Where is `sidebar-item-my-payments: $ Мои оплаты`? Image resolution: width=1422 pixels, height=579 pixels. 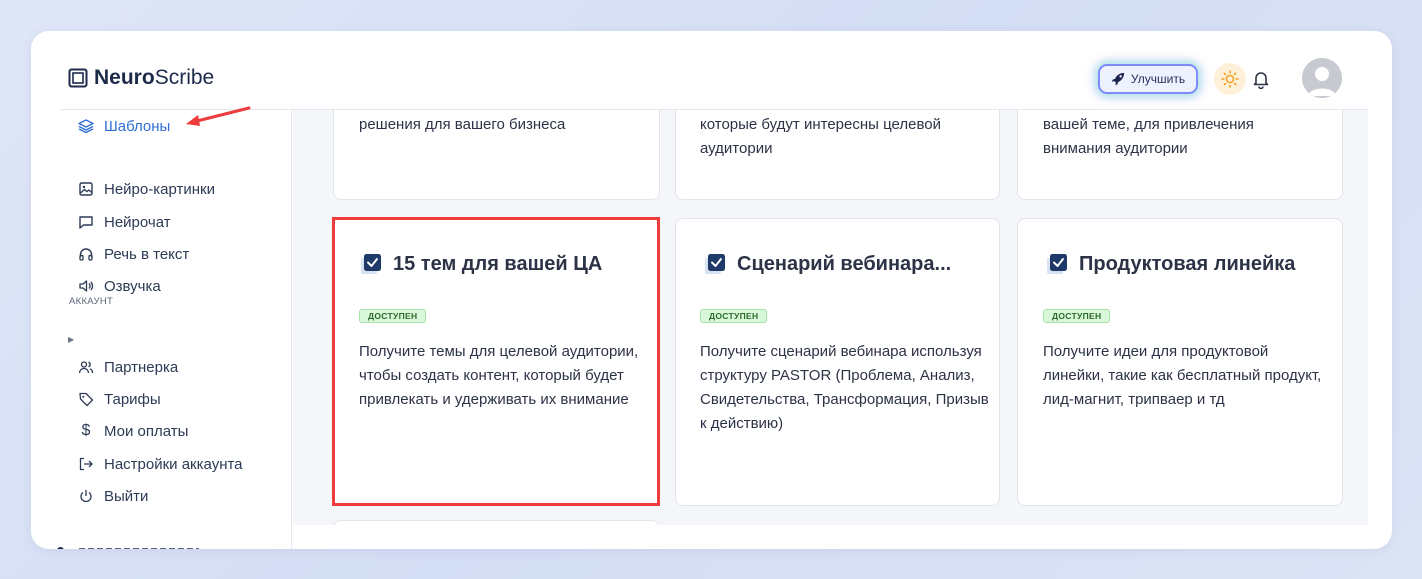 sidebar-item-my-payments: $ Мои оплаты is located at coordinates (133, 431).